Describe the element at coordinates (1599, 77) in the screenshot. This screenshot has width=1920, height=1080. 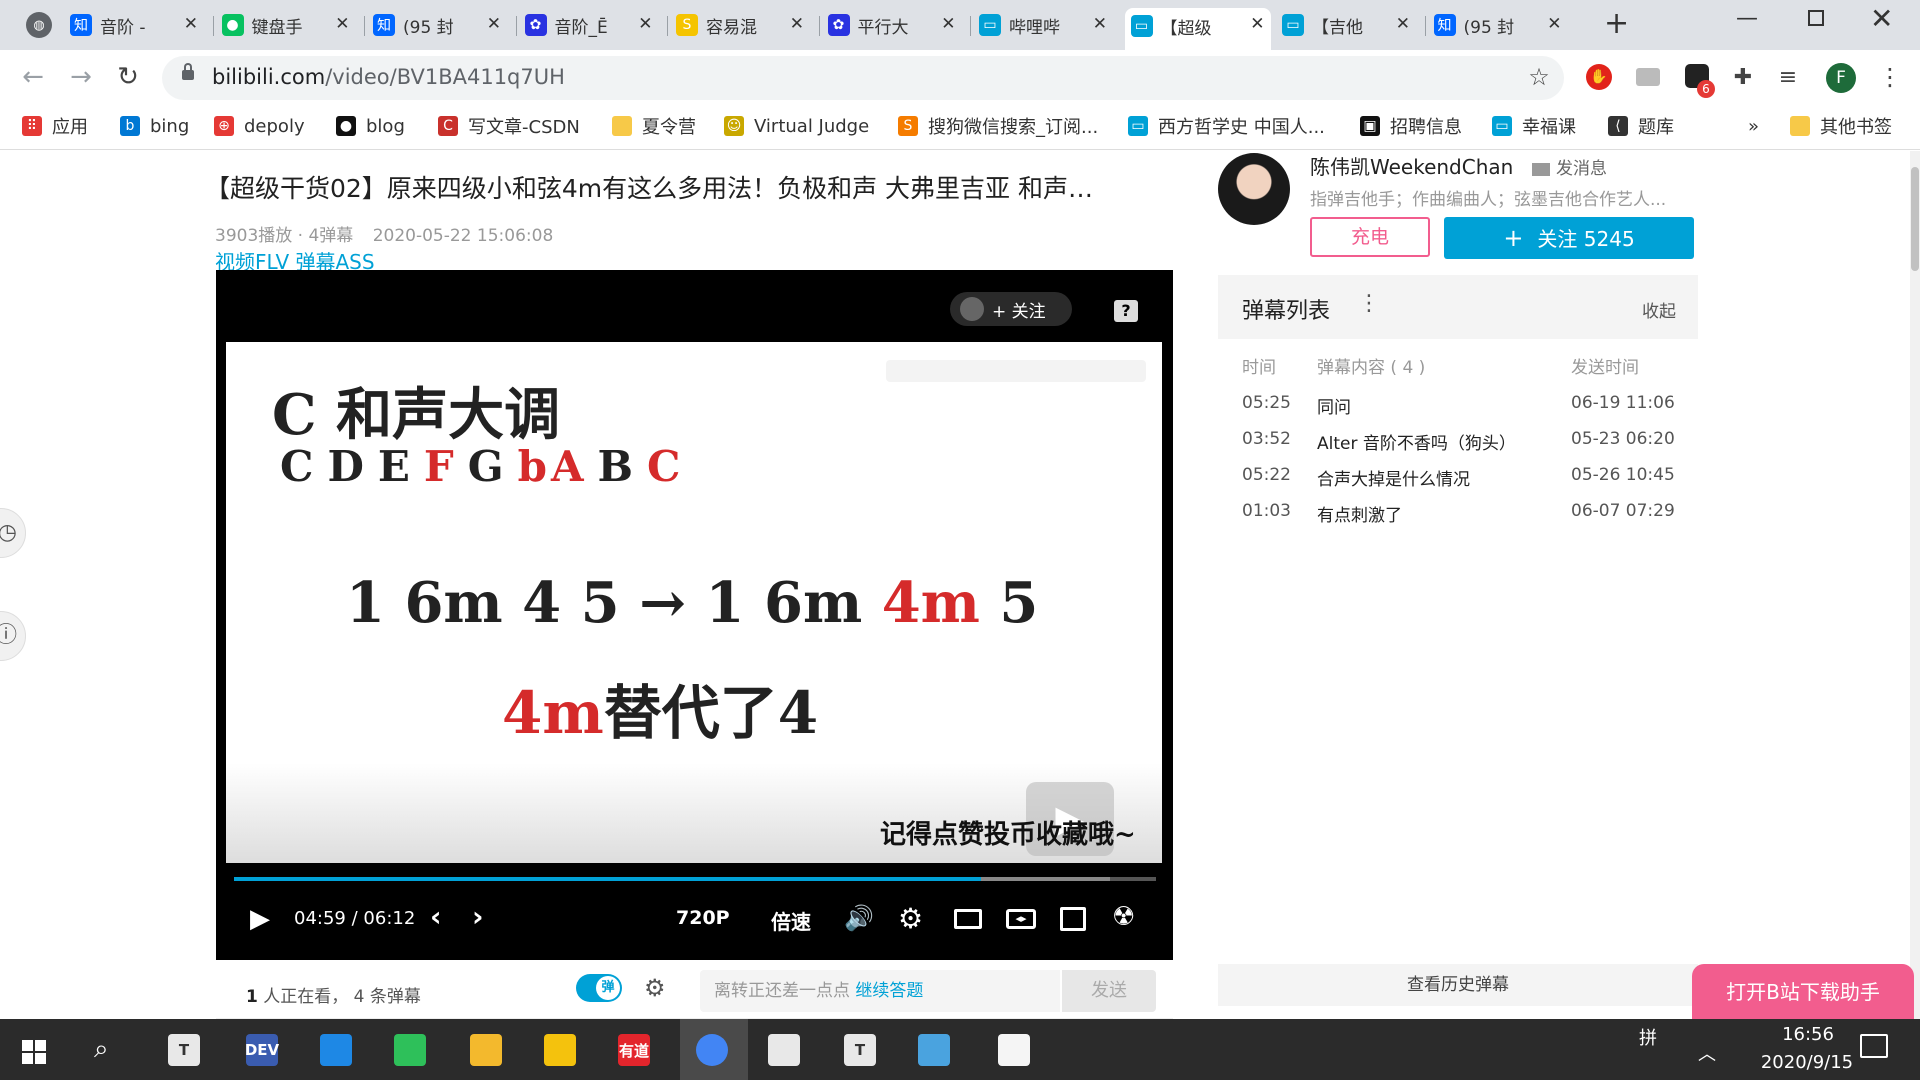
I see `adblock-icon: ✋` at that location.